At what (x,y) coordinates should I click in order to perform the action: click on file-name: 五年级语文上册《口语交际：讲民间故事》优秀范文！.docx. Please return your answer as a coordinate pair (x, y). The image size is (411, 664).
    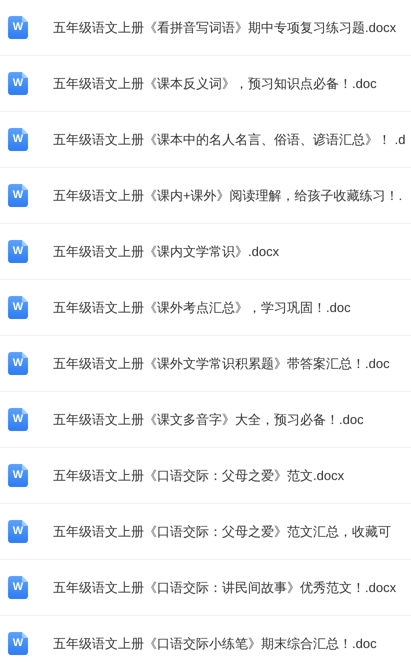
    Looking at the image, I should click on (224, 587).